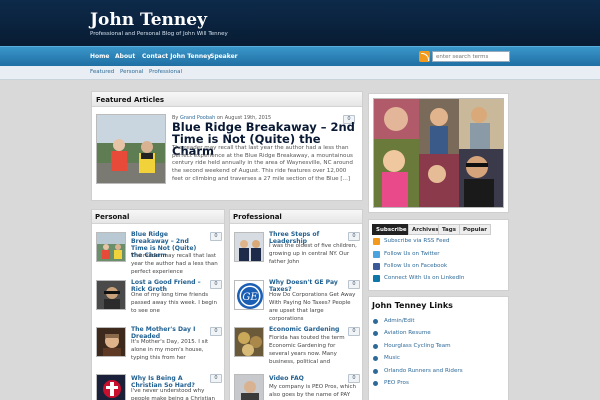 This screenshot has height=400, width=600. Describe the element at coordinates (125, 56) in the screenshot. I see `nav-item-about: About` at that location.